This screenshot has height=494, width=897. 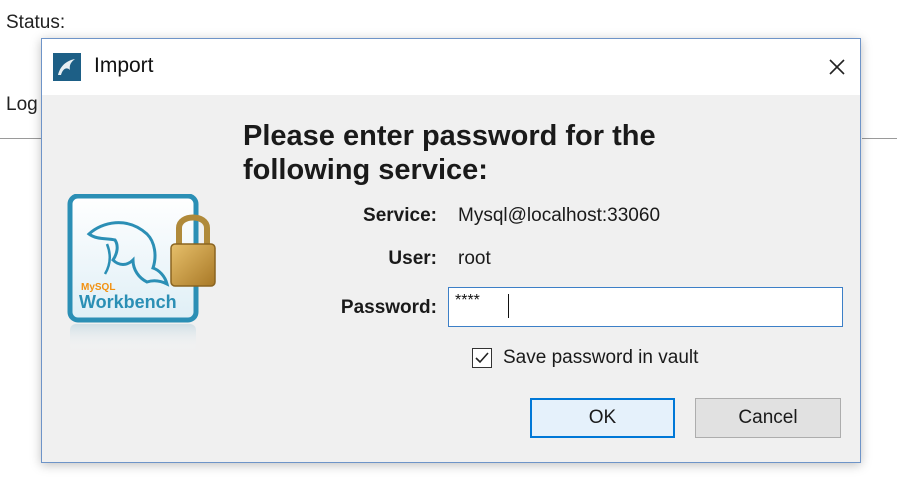 I want to click on save-password-checkbox, so click(x=482, y=358).